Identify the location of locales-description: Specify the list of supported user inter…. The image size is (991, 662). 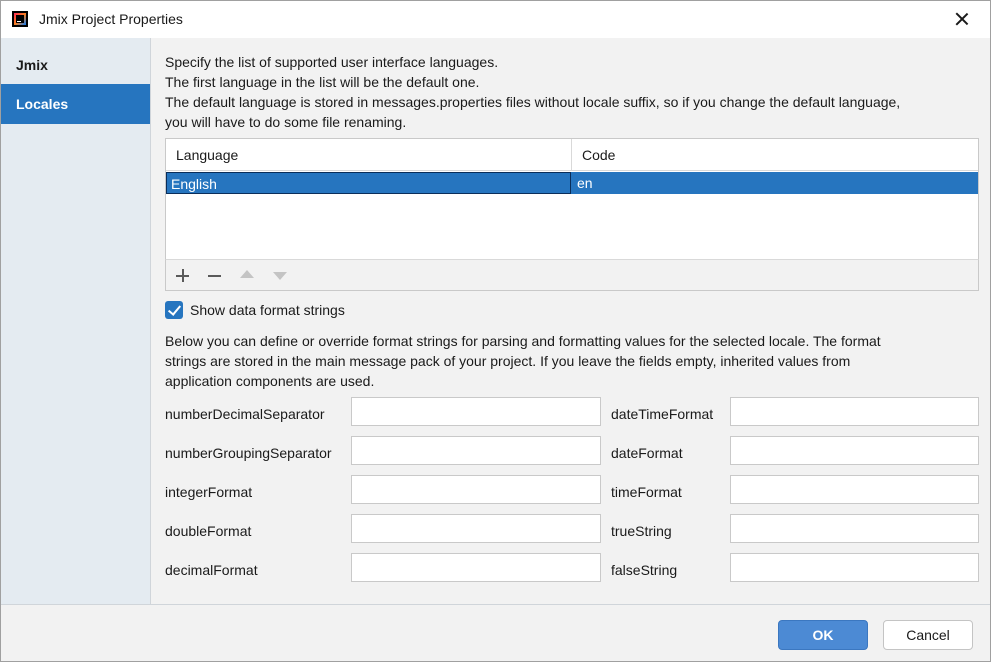
(570, 92).